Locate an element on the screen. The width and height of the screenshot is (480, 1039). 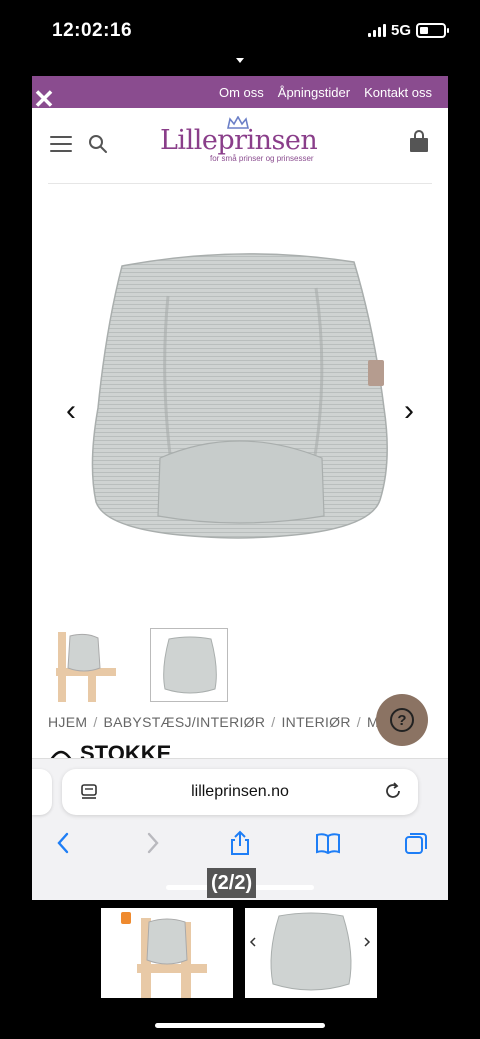
logo-title: Lilleprinsen is located at coordinates (239, 140).